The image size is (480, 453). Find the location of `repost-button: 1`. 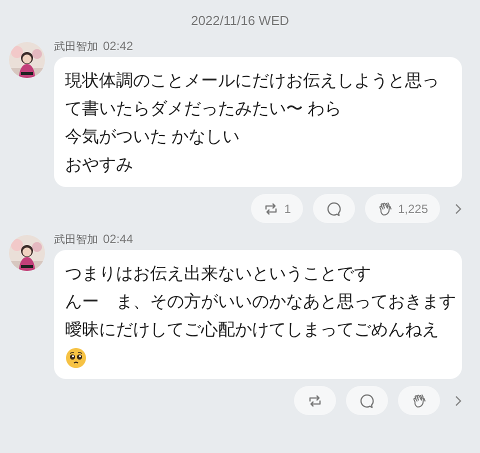

repost-button: 1 is located at coordinates (277, 208).